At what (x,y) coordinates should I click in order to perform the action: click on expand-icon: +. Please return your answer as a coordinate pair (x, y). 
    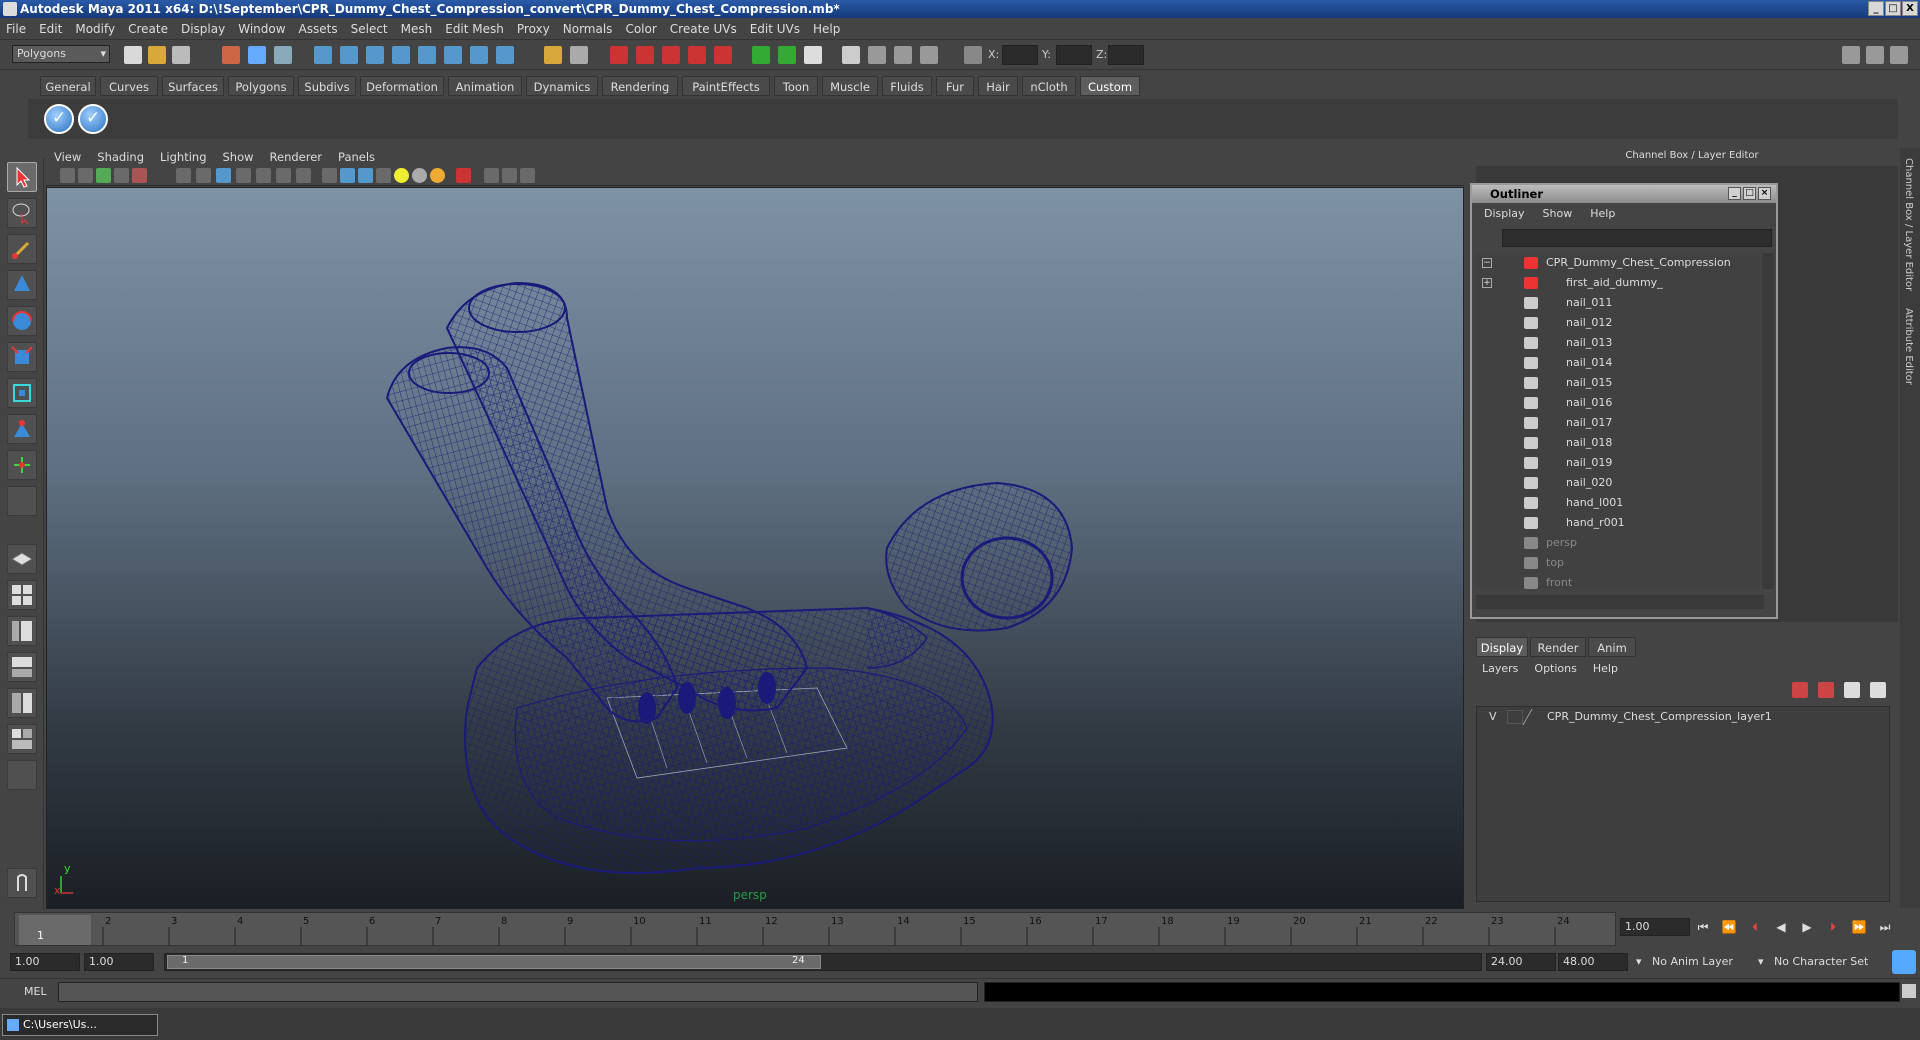
    Looking at the image, I should click on (1487, 283).